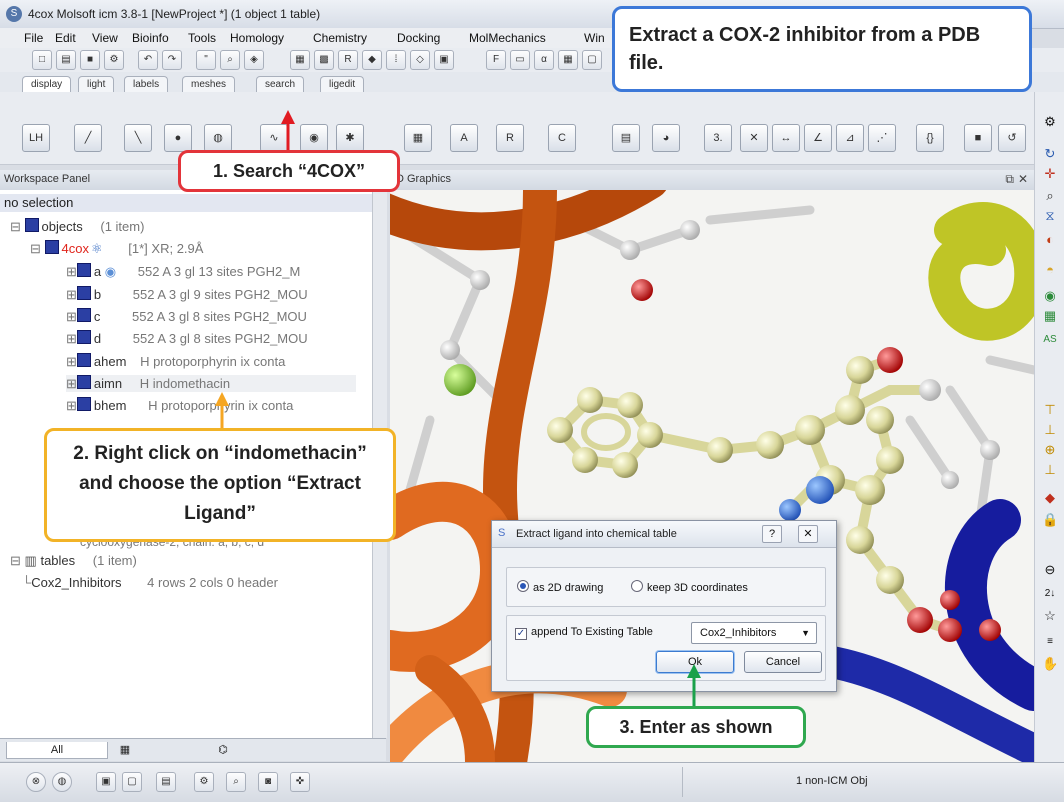  What do you see at coordinates (288, 117) in the screenshot?
I see `arrow-step1-head` at bounding box center [288, 117].